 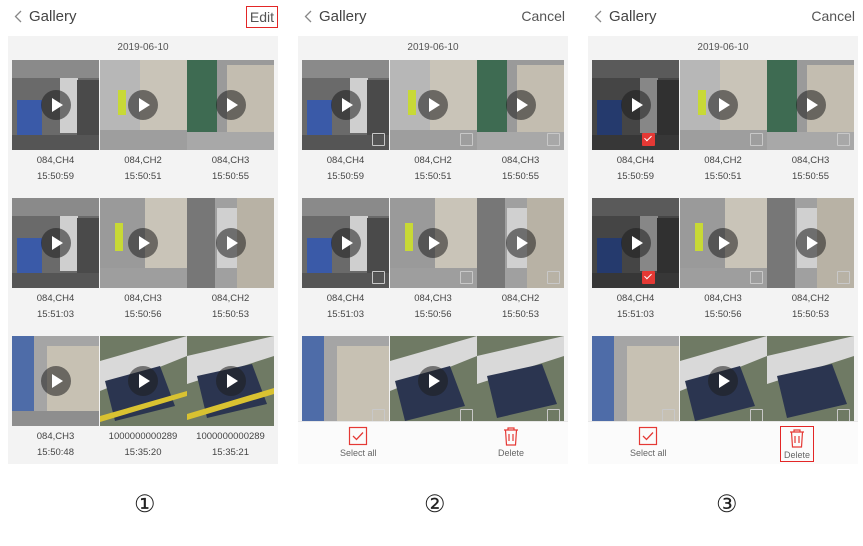 What do you see at coordinates (230, 436) in the screenshot?
I see `item-channel: 1000000000289` at bounding box center [230, 436].